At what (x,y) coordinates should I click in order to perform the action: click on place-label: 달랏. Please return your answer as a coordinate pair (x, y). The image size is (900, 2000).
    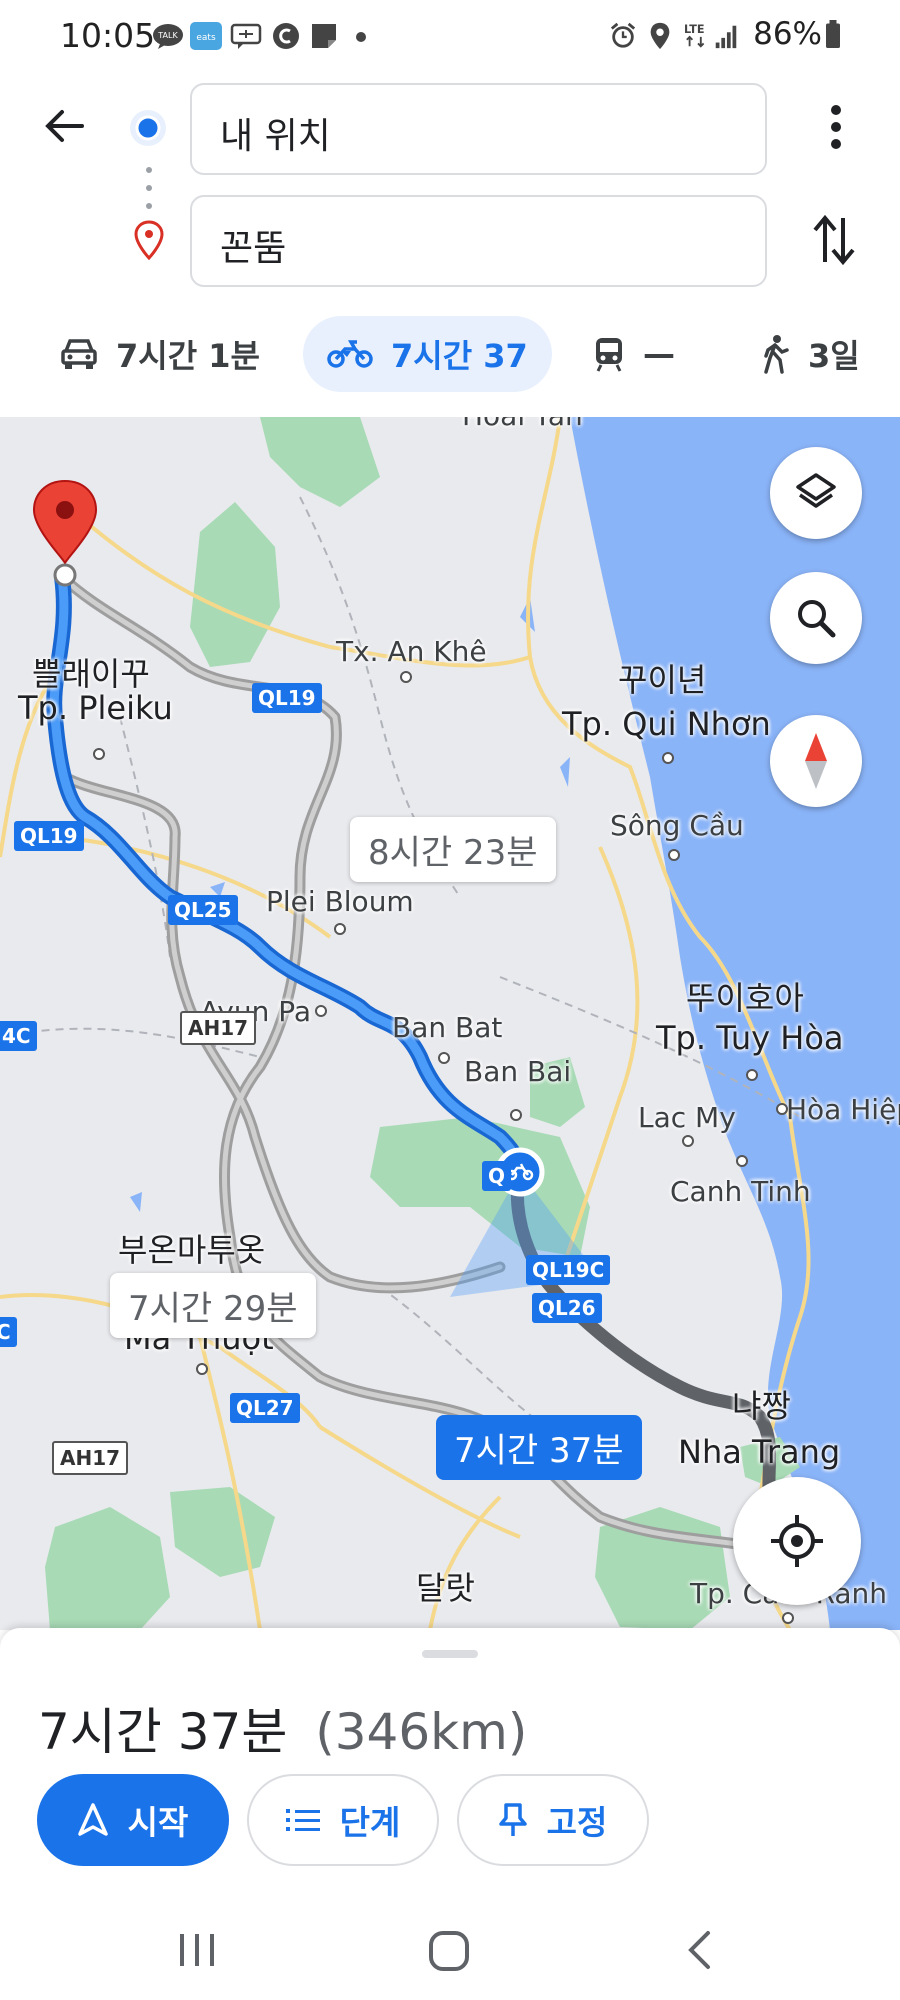
    Looking at the image, I should click on (445, 1588).